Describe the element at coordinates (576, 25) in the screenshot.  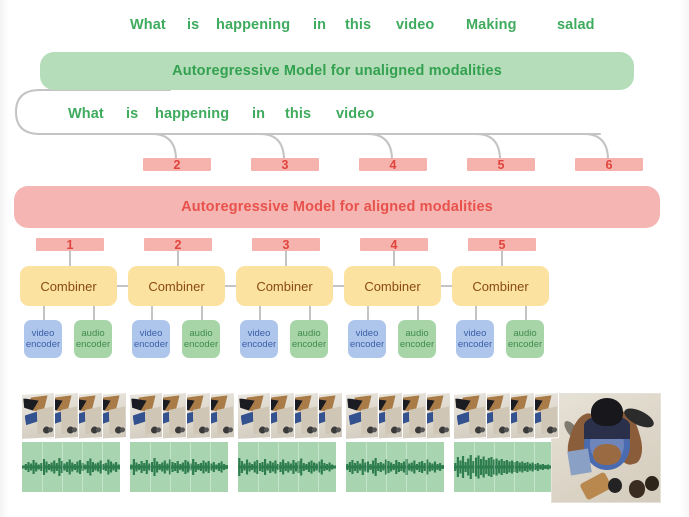
I see `output-word: salad` at that location.